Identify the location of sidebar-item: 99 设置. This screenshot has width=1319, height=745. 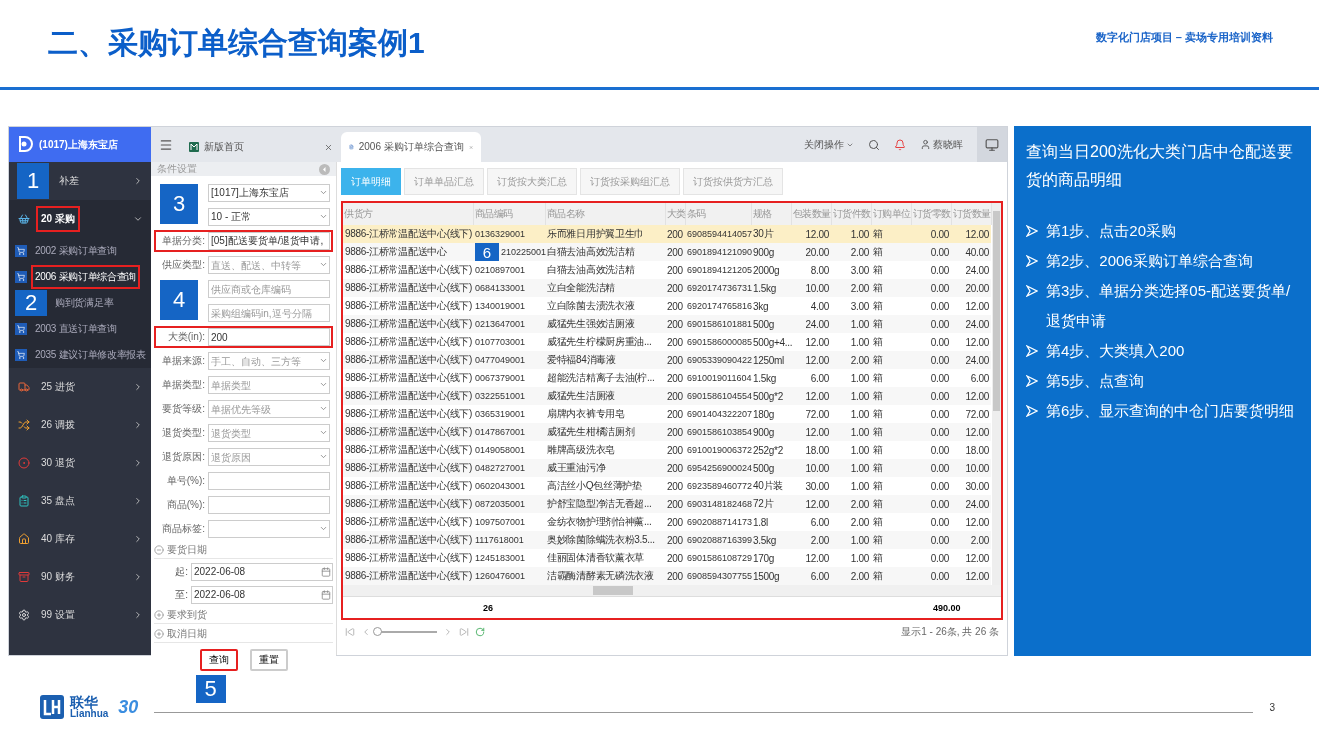
(80, 615).